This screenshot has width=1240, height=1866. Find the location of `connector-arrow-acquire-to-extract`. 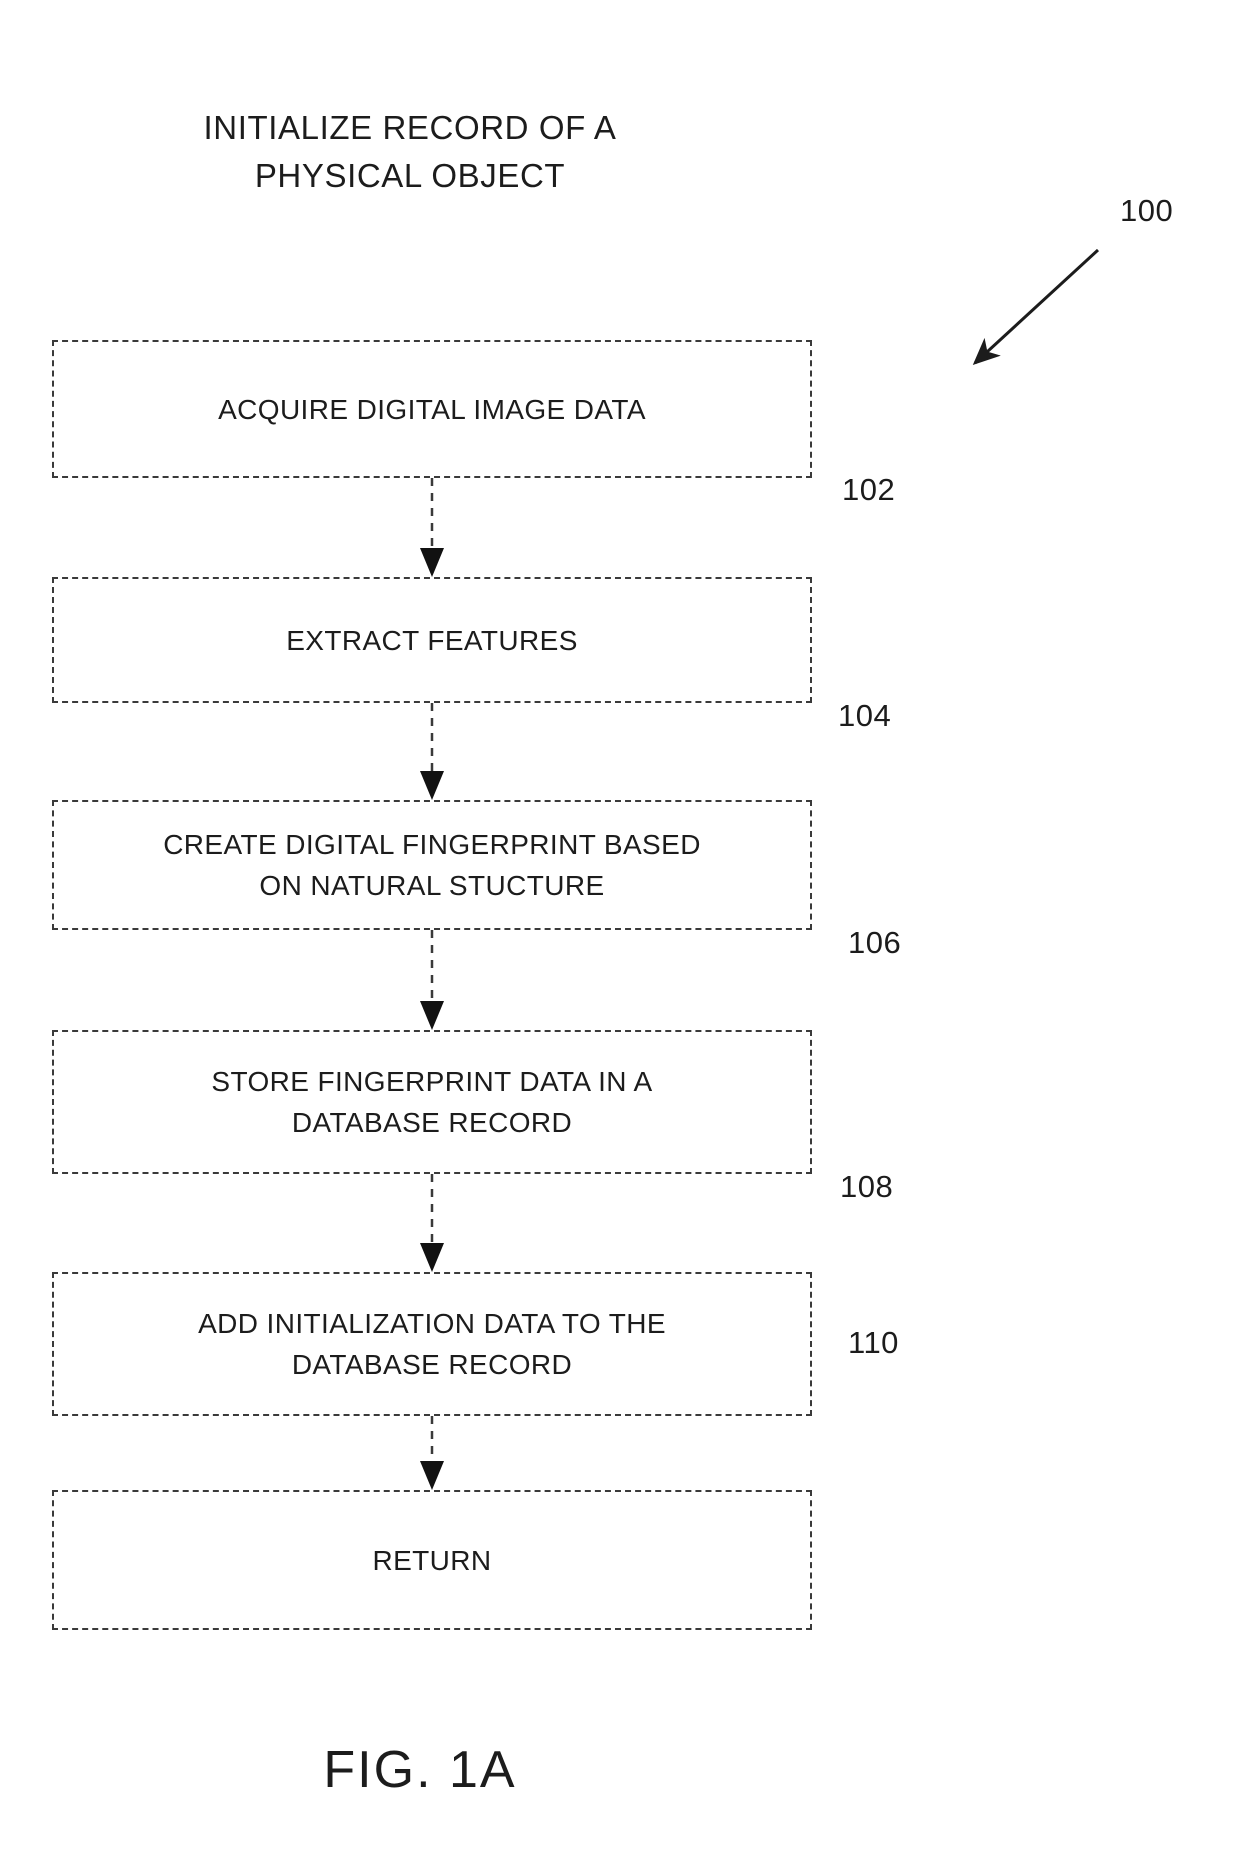

connector-arrow-acquire-to-extract is located at coordinates (432, 527).